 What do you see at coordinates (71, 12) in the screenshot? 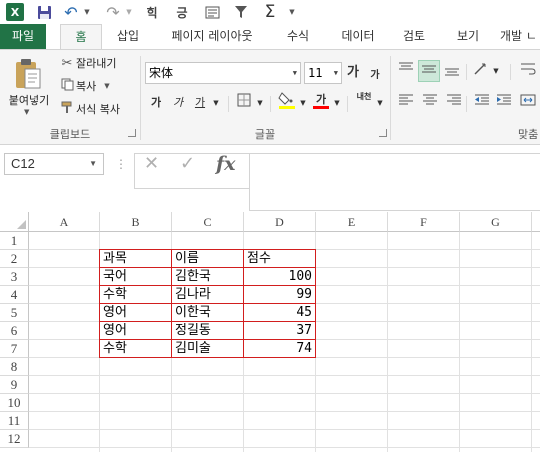
I see `undo-icon: ↶` at bounding box center [71, 12].